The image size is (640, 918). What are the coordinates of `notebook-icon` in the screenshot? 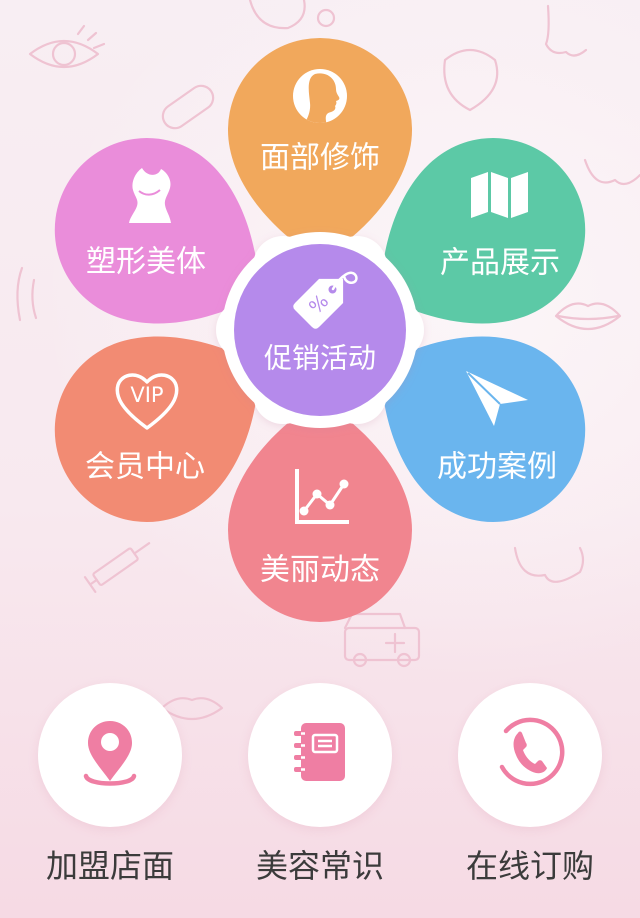 It's located at (319, 752).